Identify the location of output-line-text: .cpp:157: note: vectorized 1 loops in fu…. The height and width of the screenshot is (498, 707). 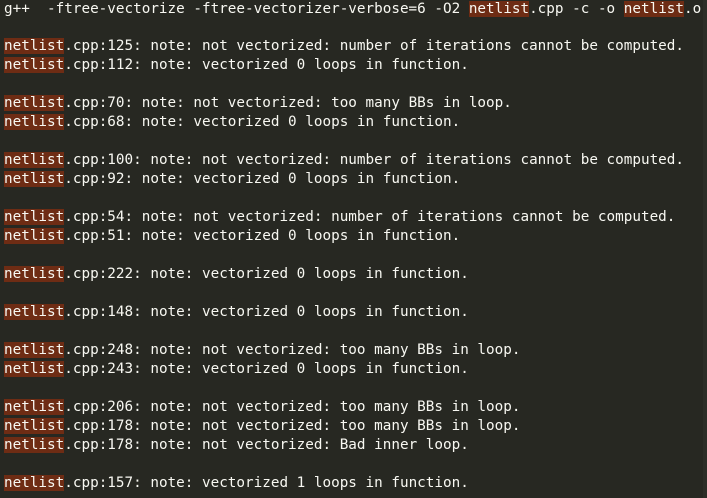
(266, 483).